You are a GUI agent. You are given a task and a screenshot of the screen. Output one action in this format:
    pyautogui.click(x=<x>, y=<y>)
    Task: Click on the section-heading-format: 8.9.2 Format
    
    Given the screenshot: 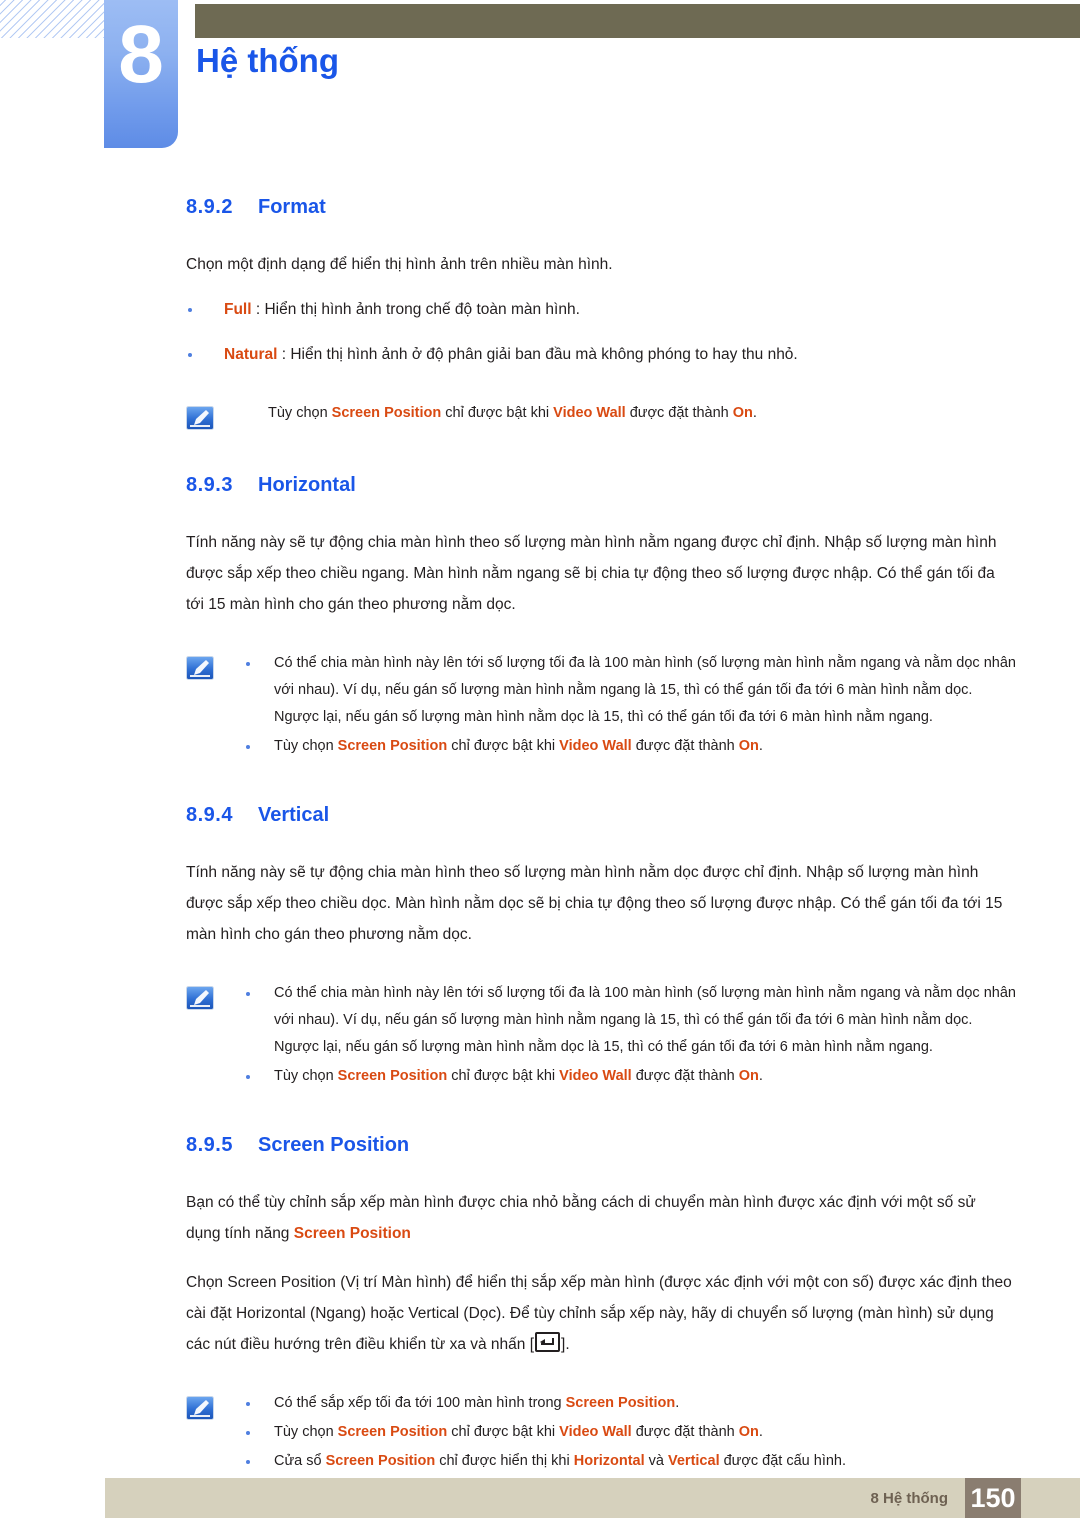 What is the action you would take?
    pyautogui.click(x=599, y=207)
    